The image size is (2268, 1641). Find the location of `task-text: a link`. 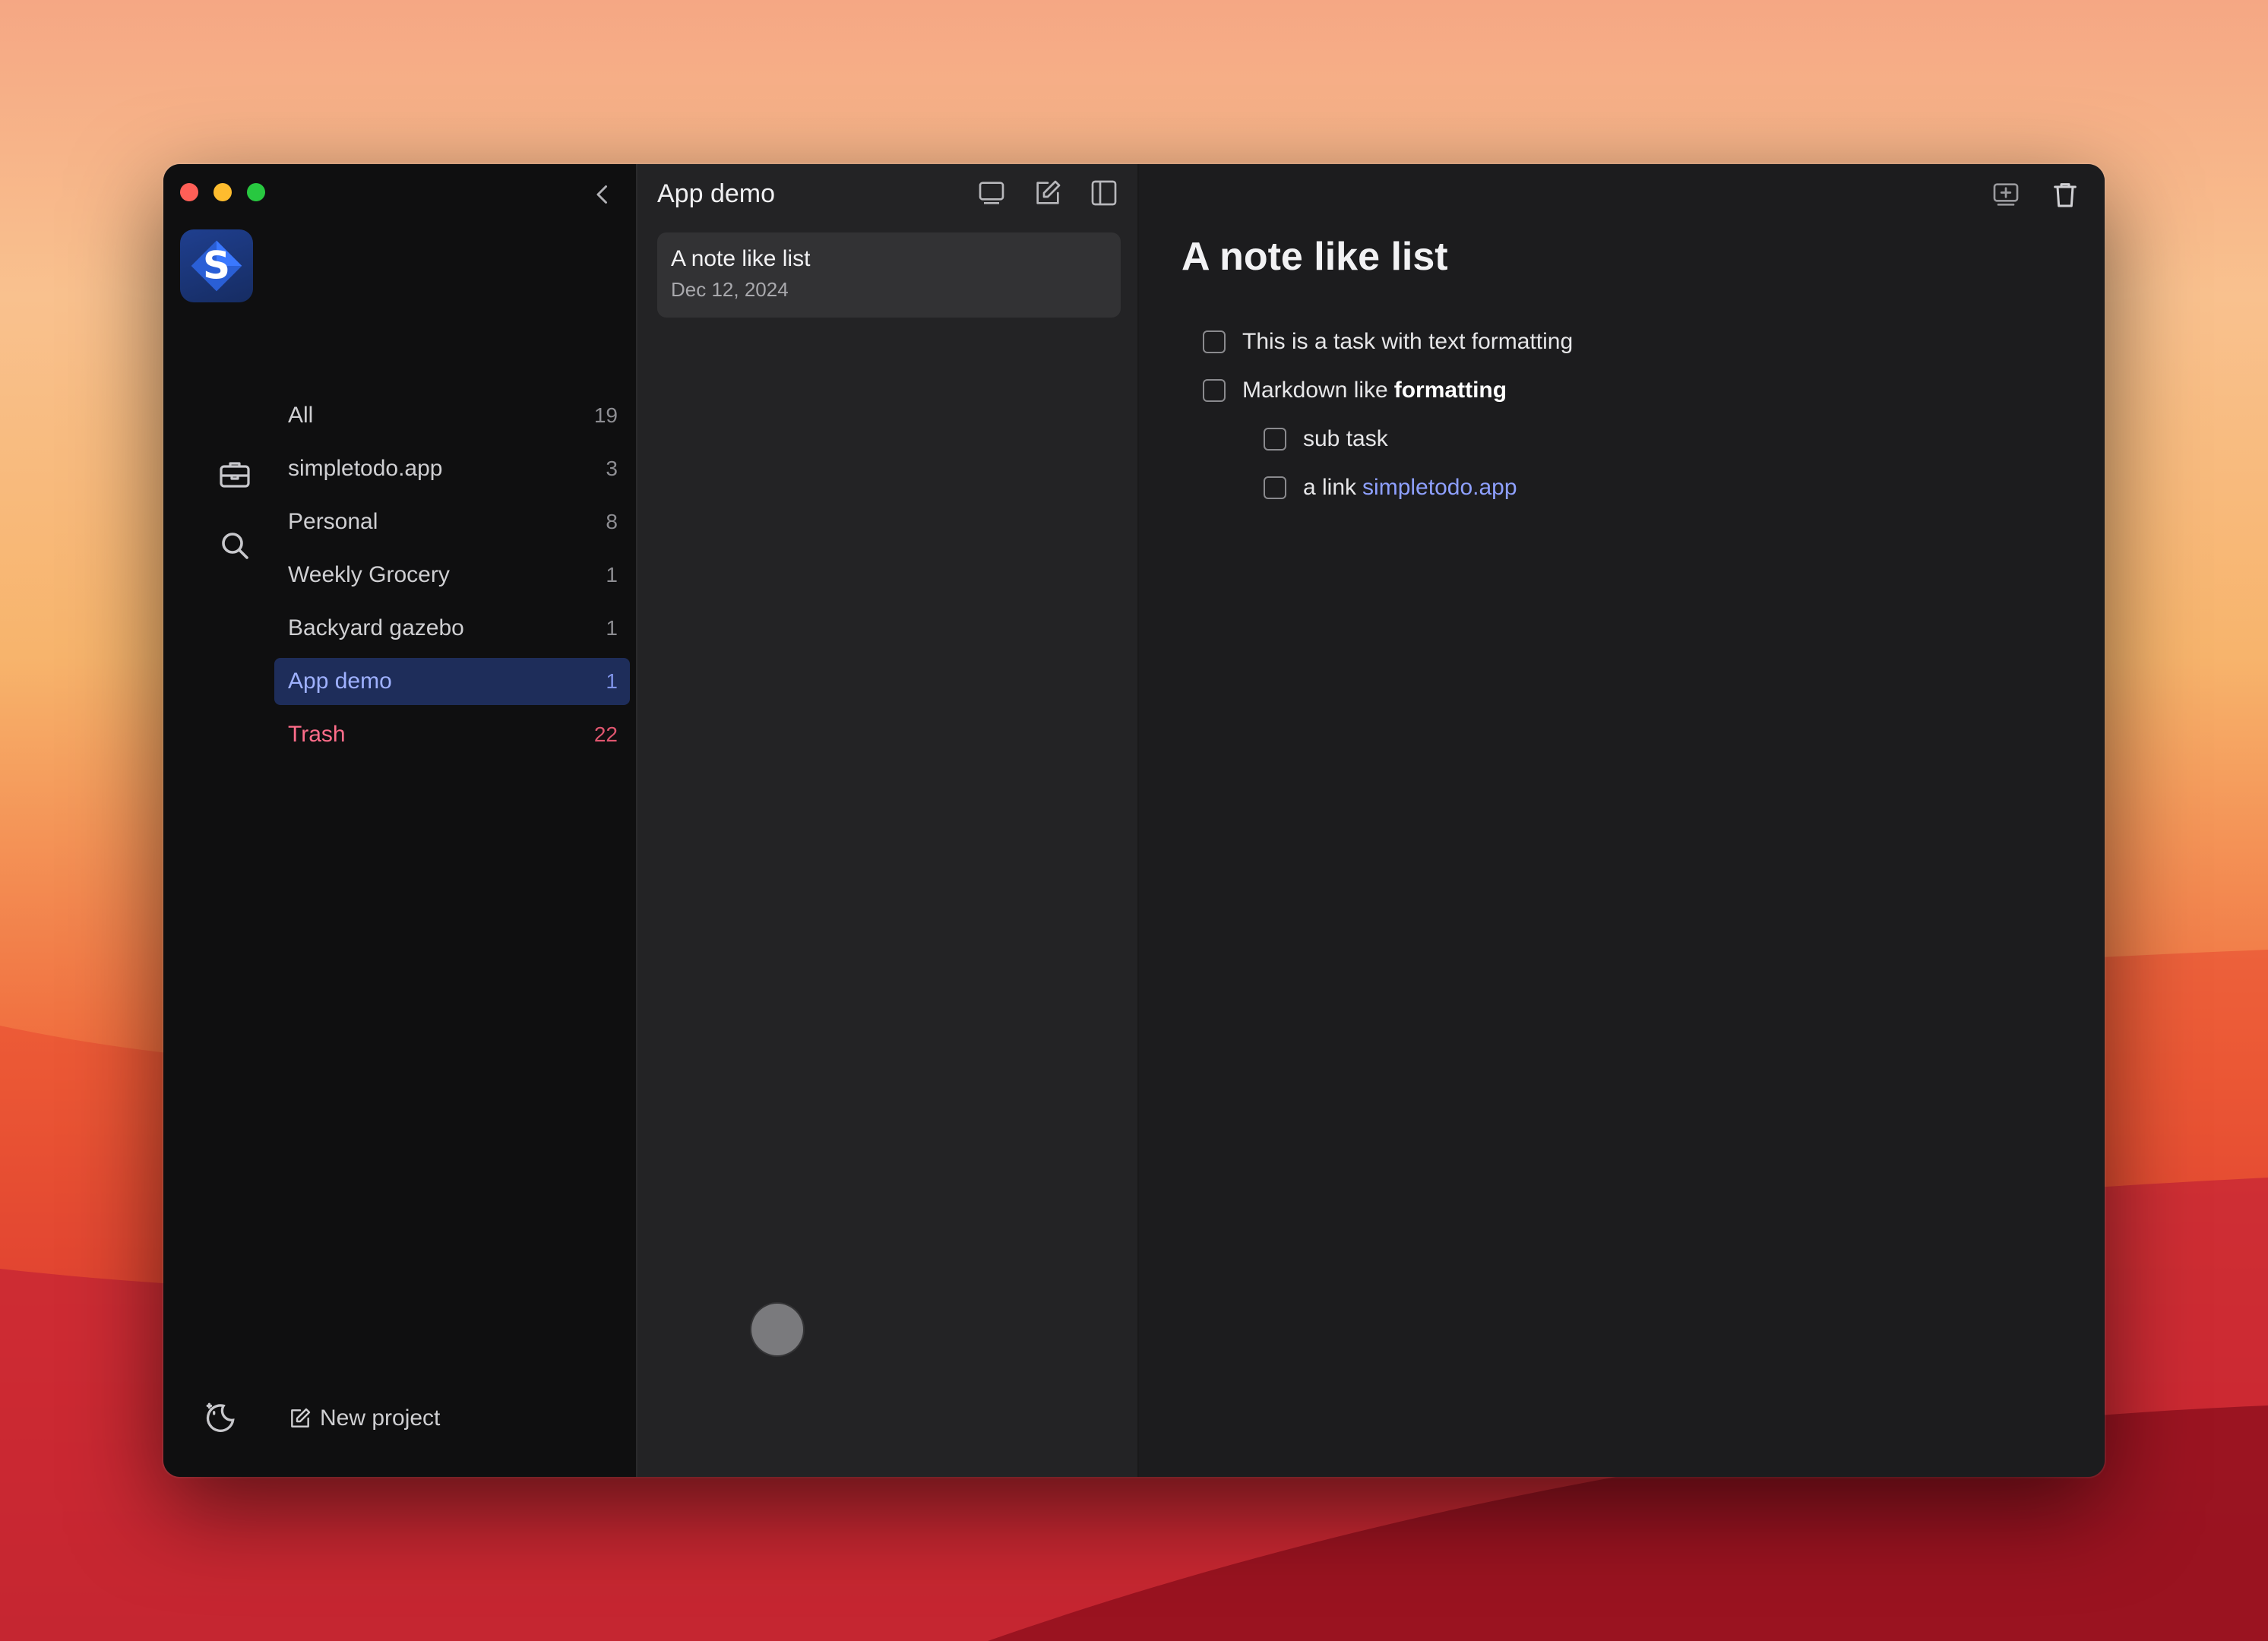

task-text: a link is located at coordinates (1329, 488).